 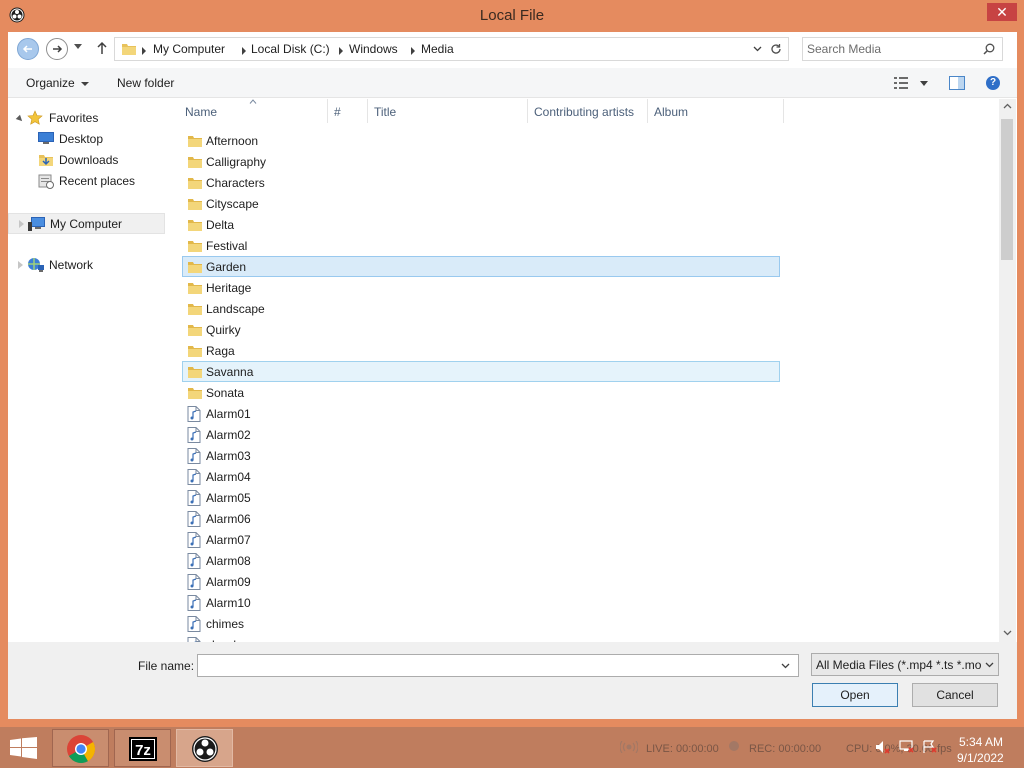 What do you see at coordinates (481, 203) in the screenshot?
I see `file-row: Cityscape` at bounding box center [481, 203].